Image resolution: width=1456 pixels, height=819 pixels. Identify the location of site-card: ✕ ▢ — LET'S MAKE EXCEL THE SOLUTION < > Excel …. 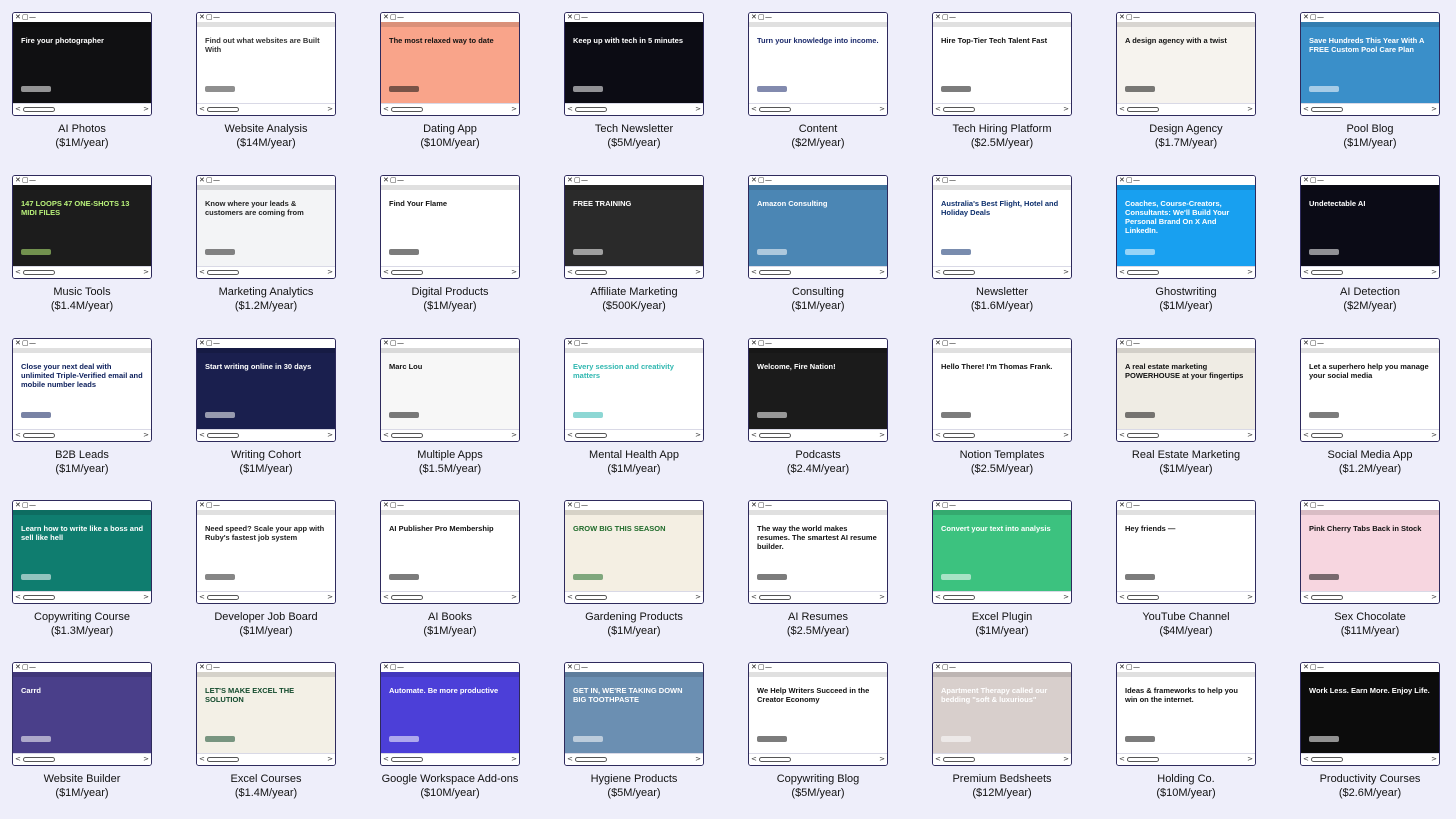
(276, 739).